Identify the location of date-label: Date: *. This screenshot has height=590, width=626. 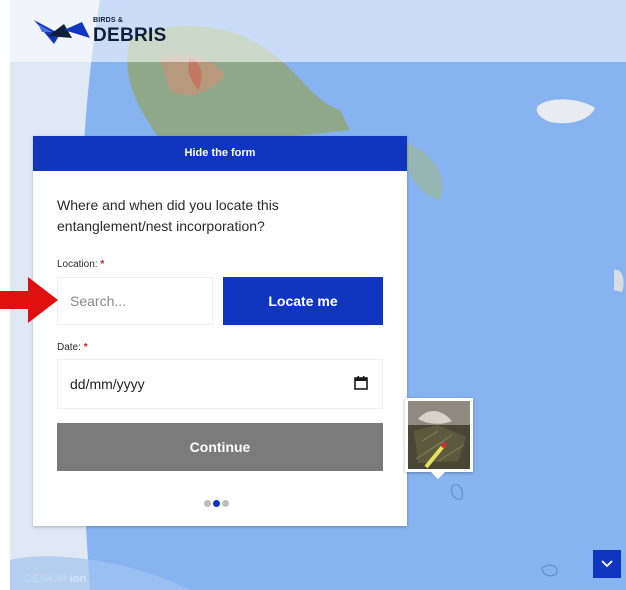
(72, 347).